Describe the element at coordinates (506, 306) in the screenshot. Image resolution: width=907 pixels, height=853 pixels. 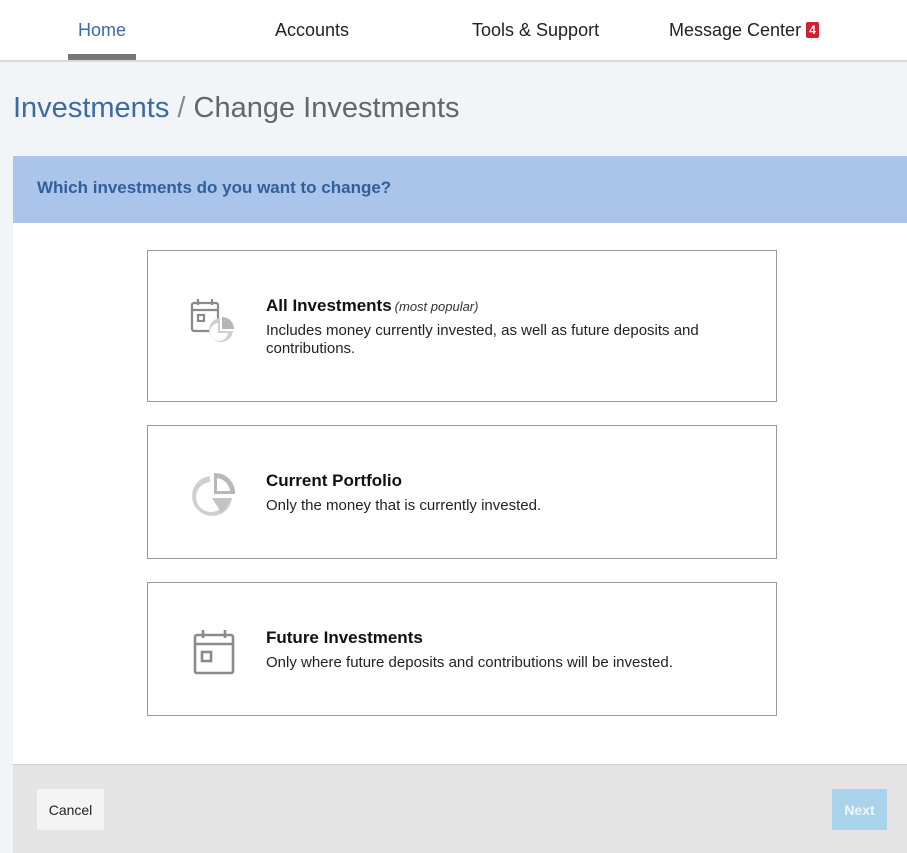
I see `option-title: All Investments (most popular)` at that location.